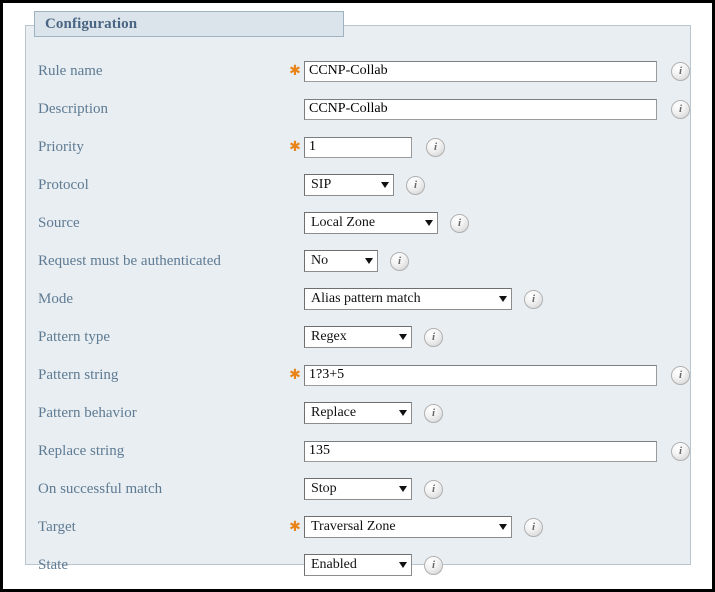  I want to click on control-wrap-replace-string: i, so click(497, 451).